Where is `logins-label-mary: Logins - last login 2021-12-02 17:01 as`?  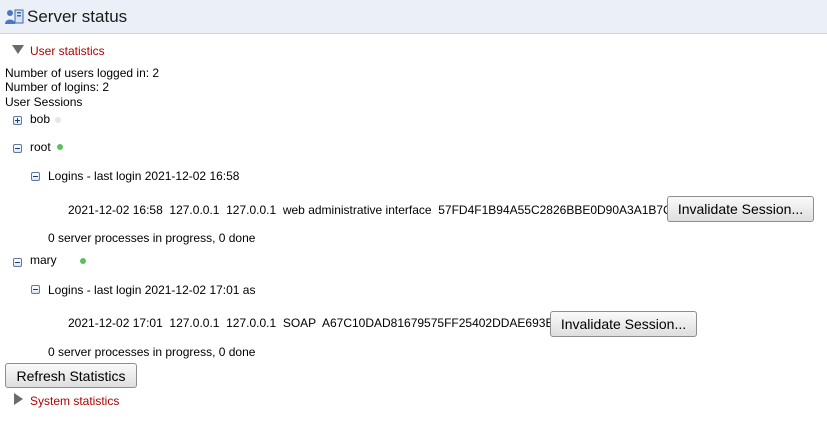
logins-label-mary: Logins - last login 2021-12-02 17:01 as is located at coordinates (152, 290).